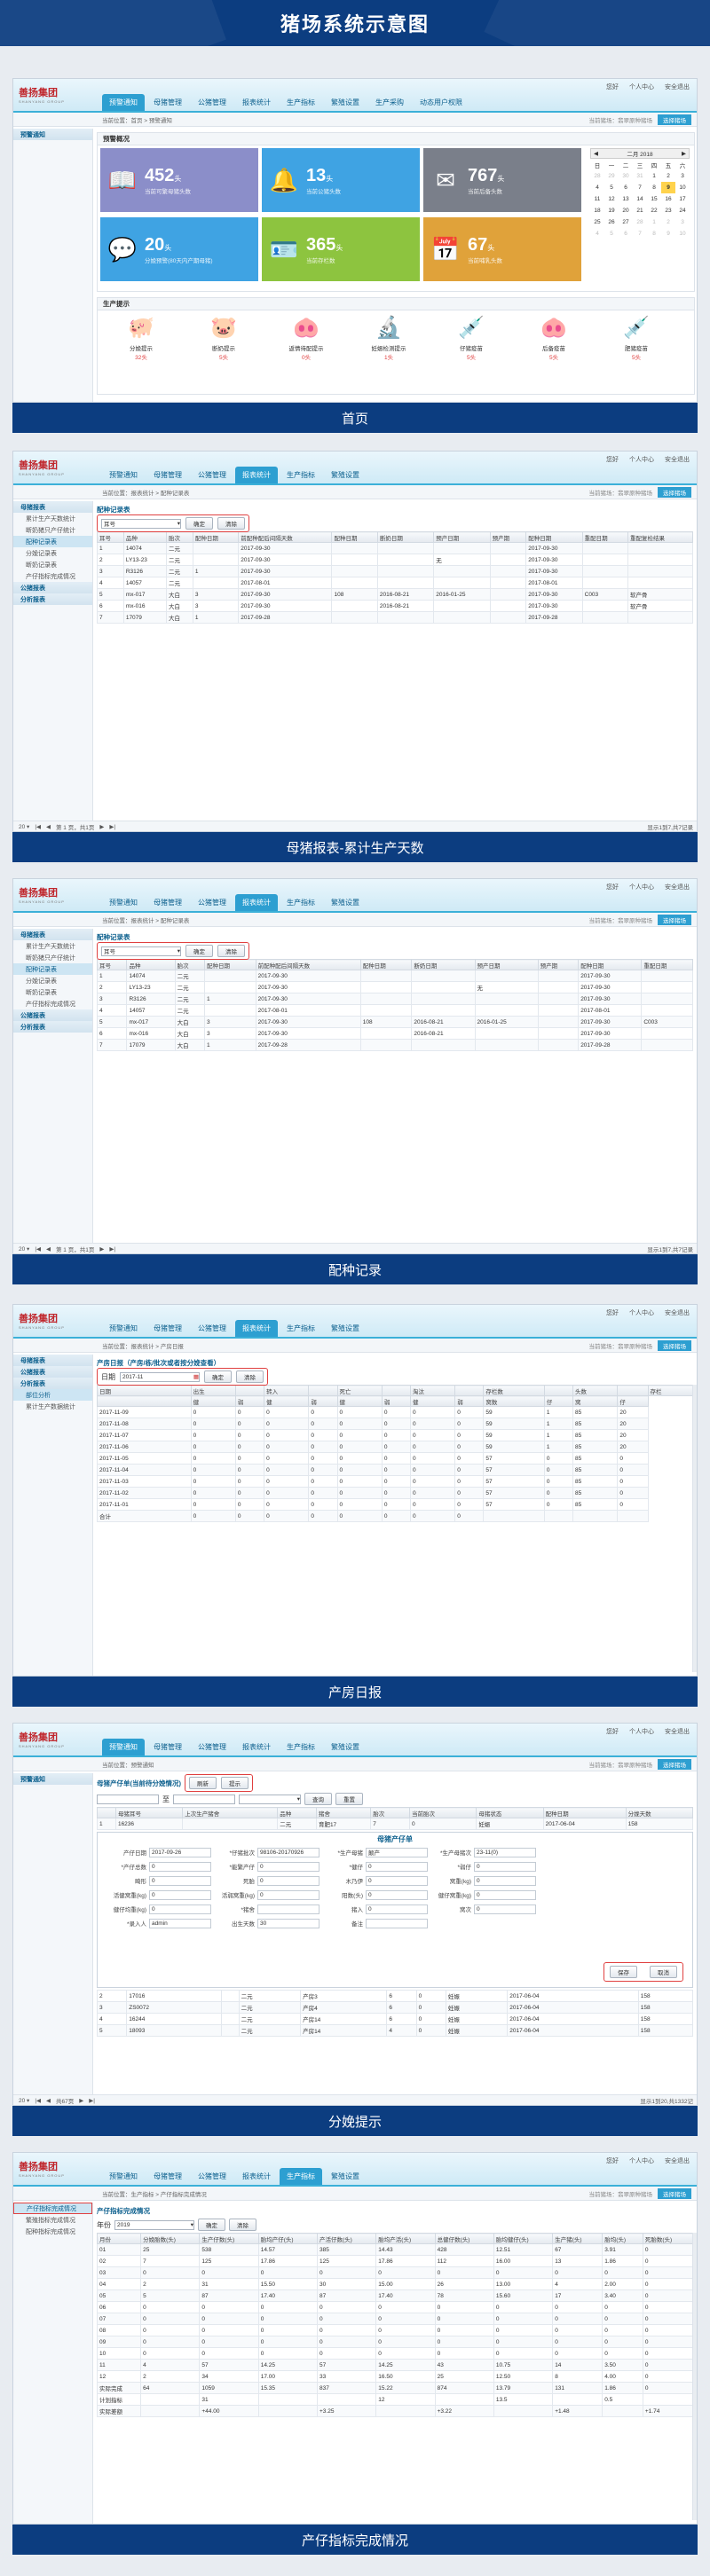  What do you see at coordinates (395, 1412) in the screenshot?
I see `table-row: 2017-11-09 0 0 0 0 0 0 0 0 59 1 85 20` at bounding box center [395, 1412].